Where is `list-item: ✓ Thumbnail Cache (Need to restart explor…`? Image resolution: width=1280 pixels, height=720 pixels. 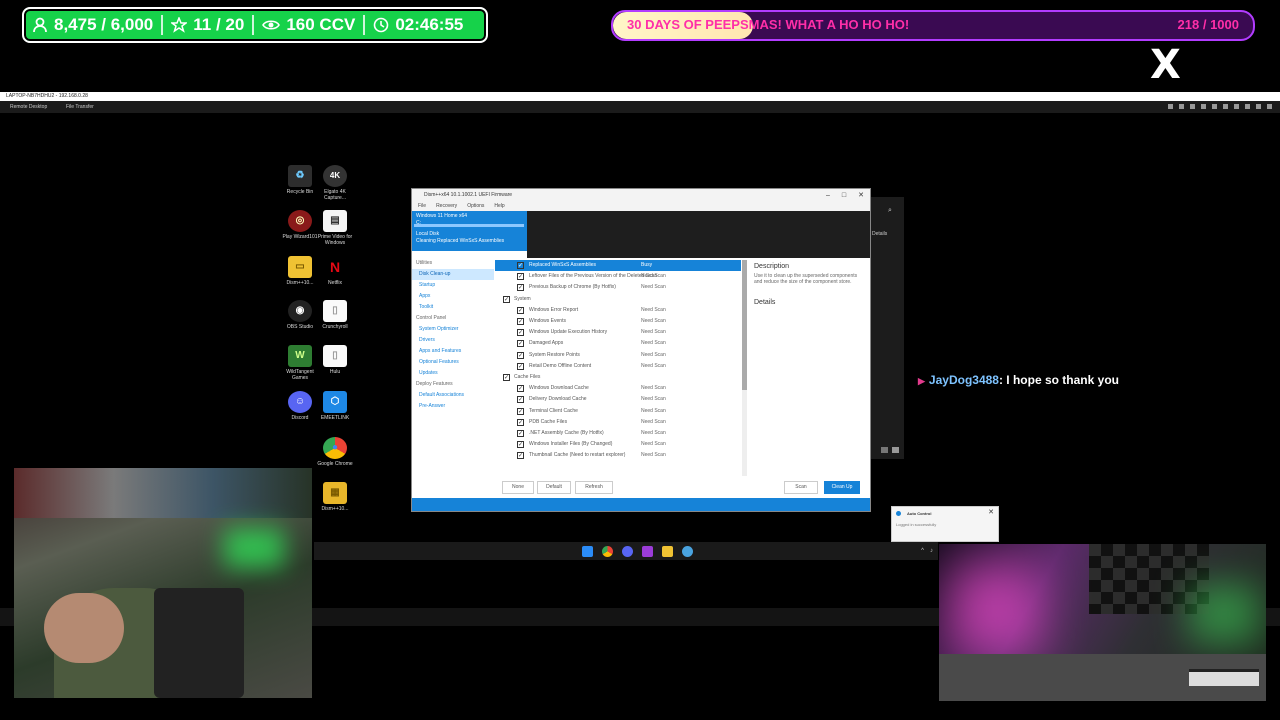
list-item: ✓ Thumbnail Cache (Need to restart explor… is located at coordinates (618, 455).